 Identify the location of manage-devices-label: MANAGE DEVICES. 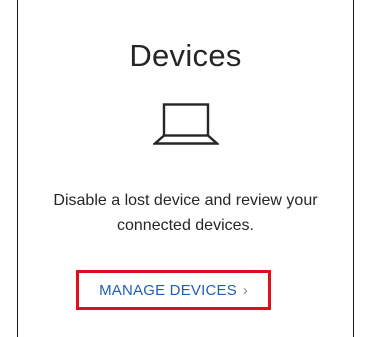
(168, 290).